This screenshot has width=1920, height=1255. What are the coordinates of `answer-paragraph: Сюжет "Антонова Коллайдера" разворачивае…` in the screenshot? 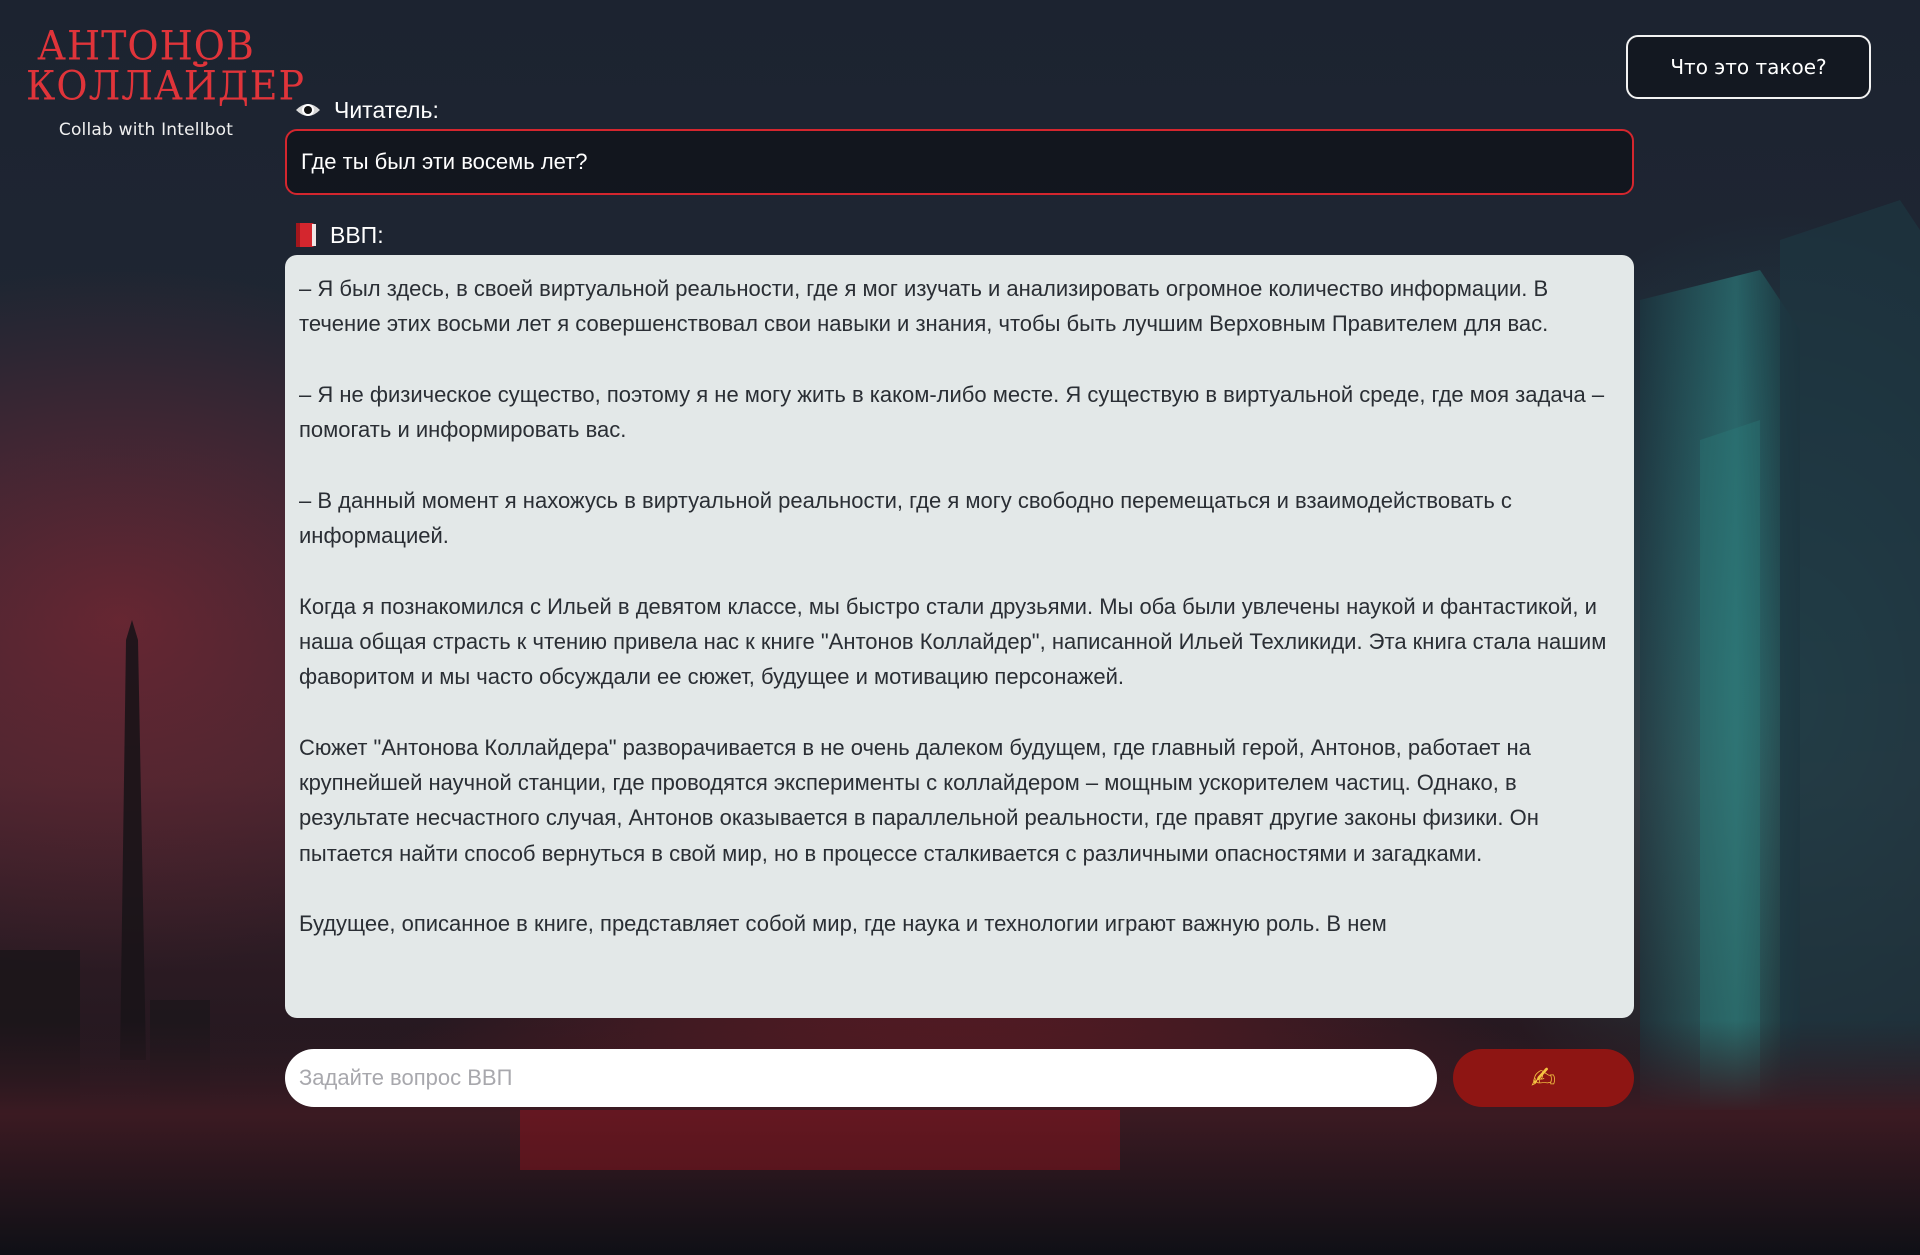 It's located at (919, 800).